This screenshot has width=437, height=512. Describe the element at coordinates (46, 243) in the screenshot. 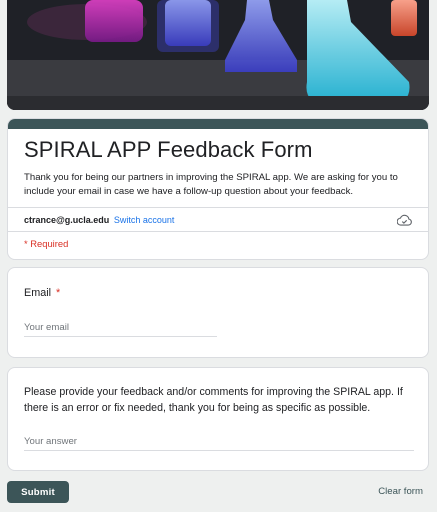

I see `required-note: * Required` at that location.